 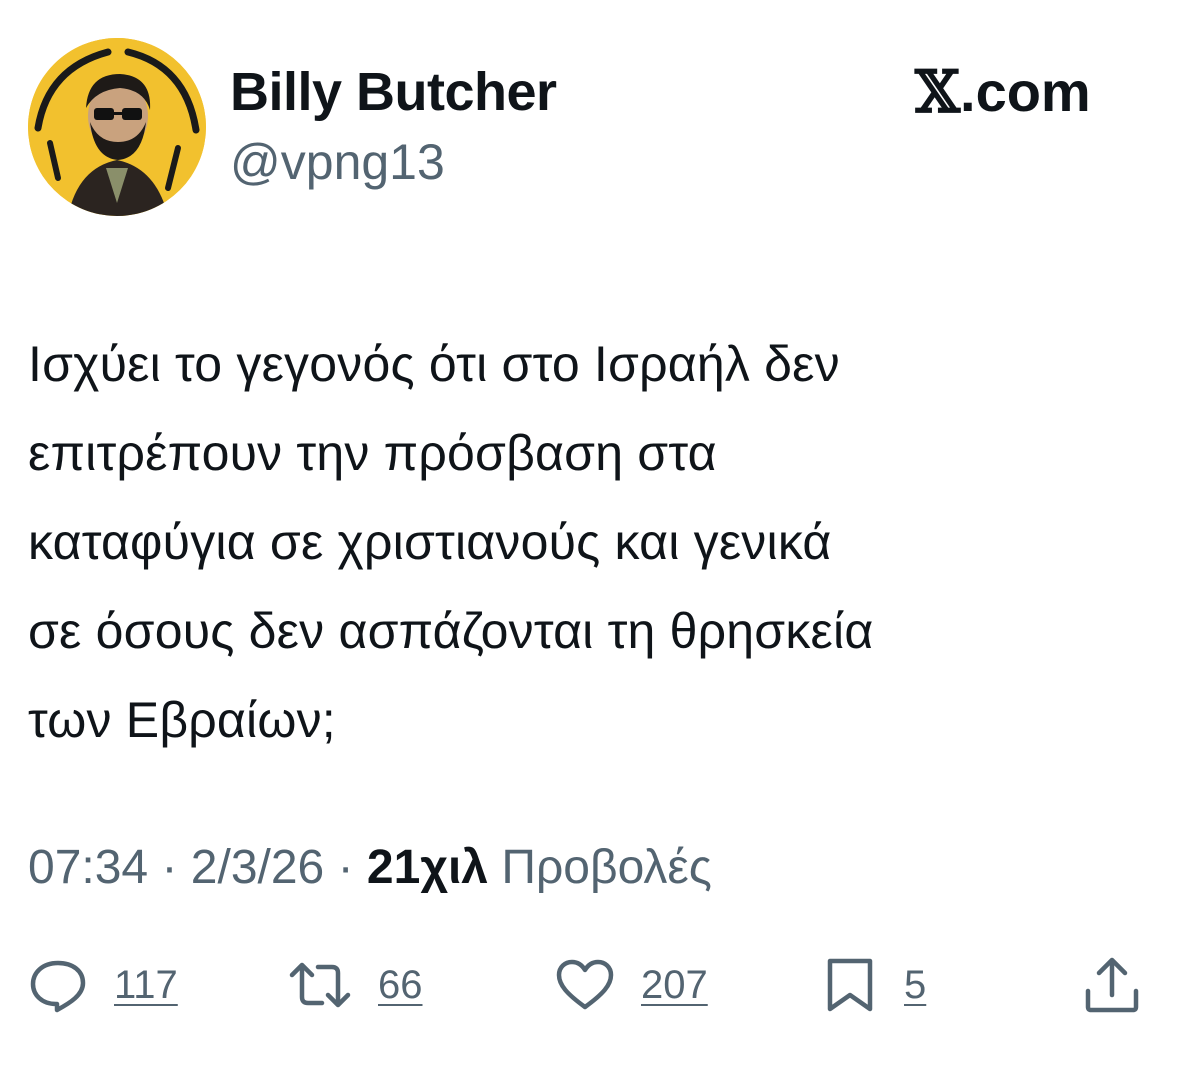 I want to click on reply-icon, so click(x=58, y=986).